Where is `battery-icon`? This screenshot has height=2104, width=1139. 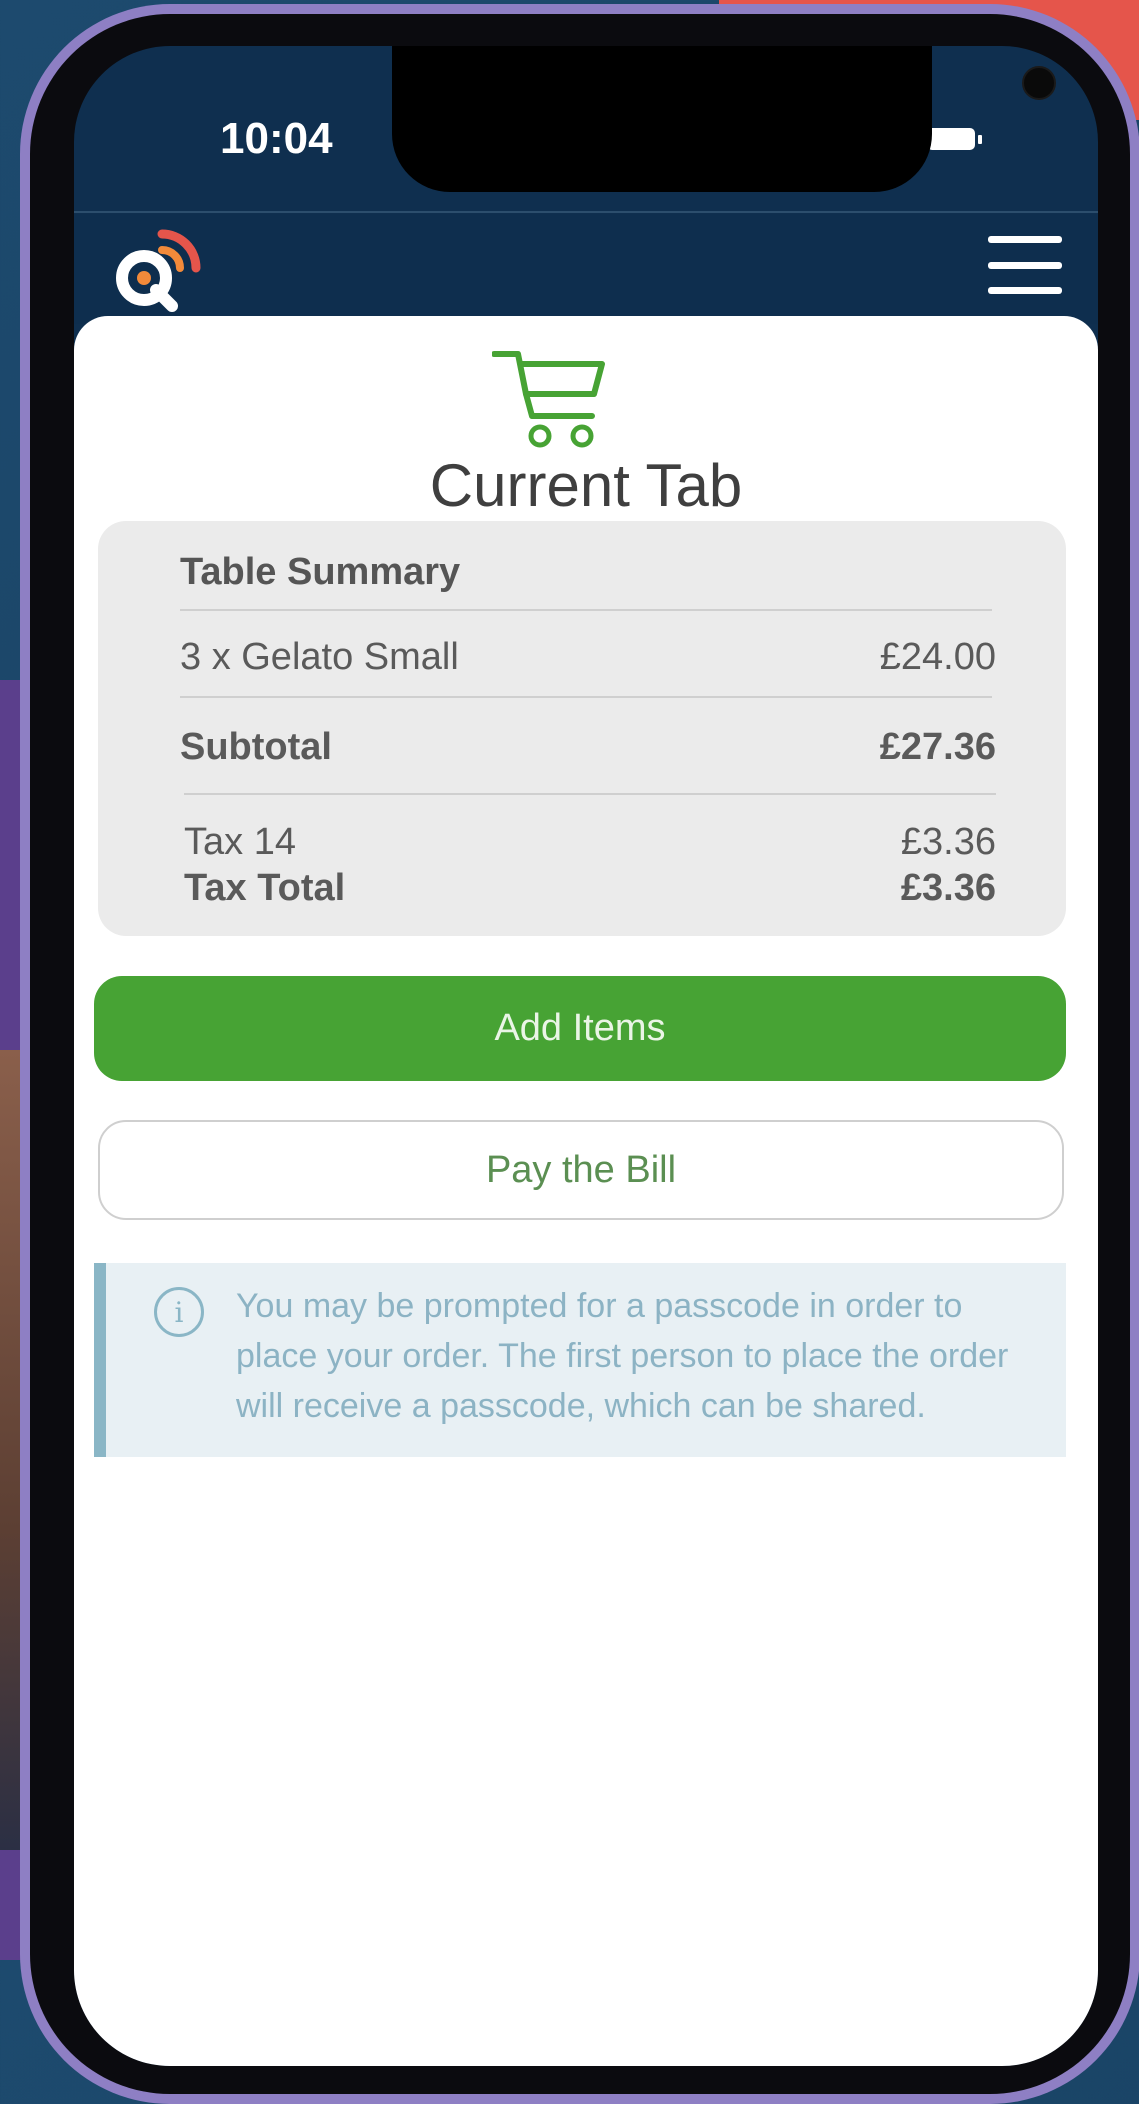
battery-icon is located at coordinates (955, 138).